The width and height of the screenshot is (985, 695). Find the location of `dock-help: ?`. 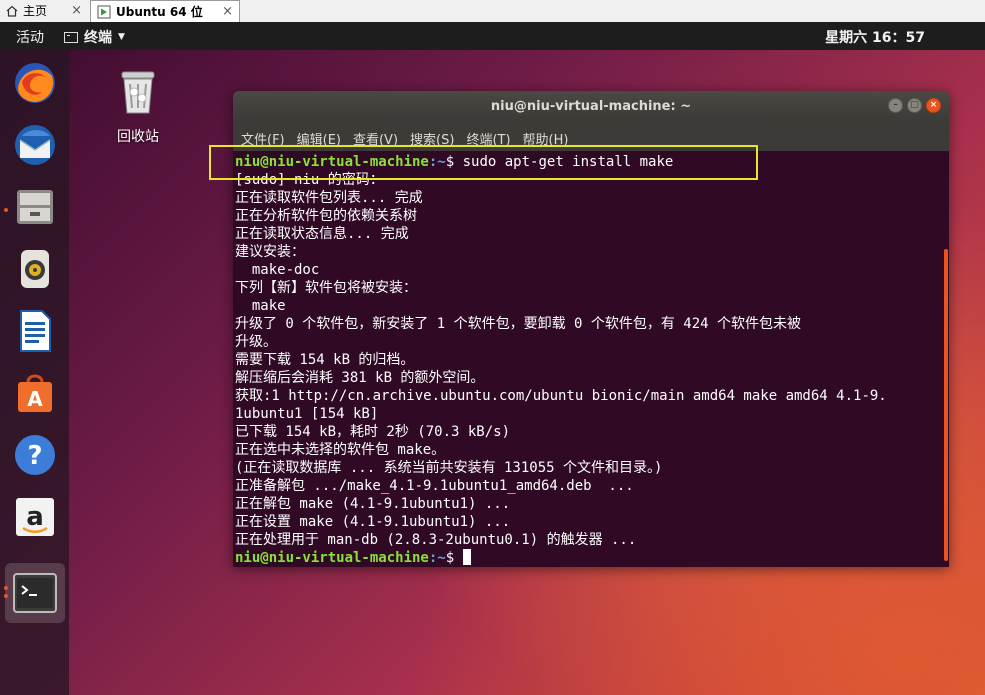

dock-help: ? is located at coordinates (35, 455).